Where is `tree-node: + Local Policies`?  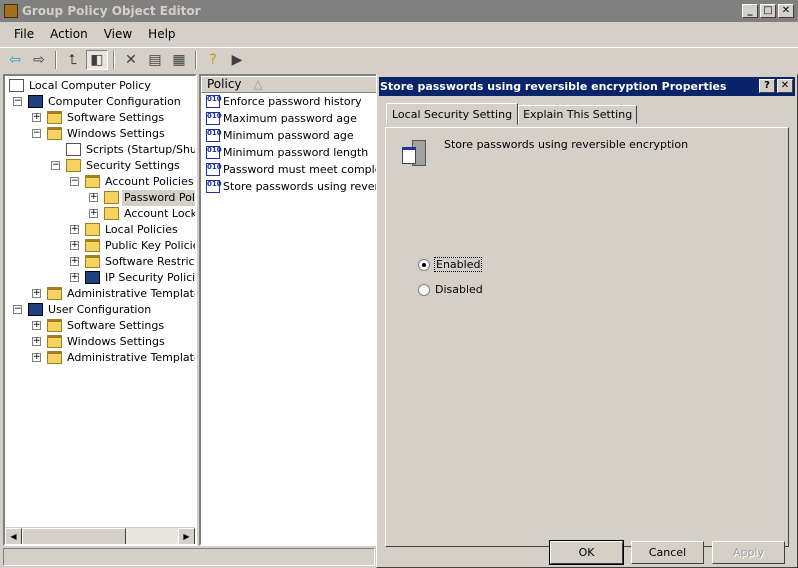
tree-node: + Local Policies is located at coordinates (100, 230).